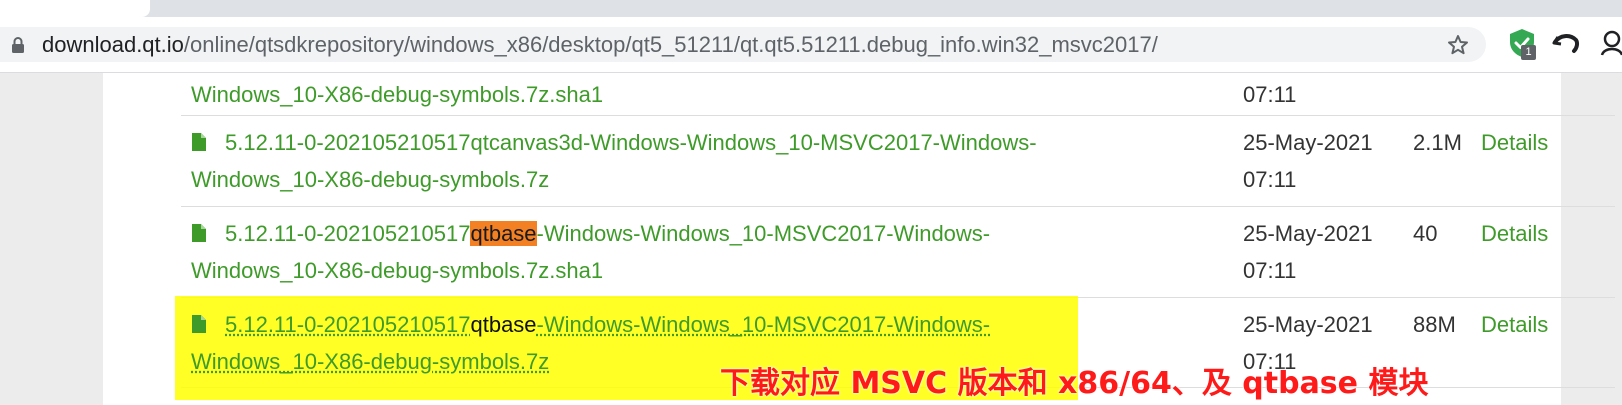 The height and width of the screenshot is (405, 1622). Describe the element at coordinates (1270, 94) in the screenshot. I see `file-date: 07:11` at that location.